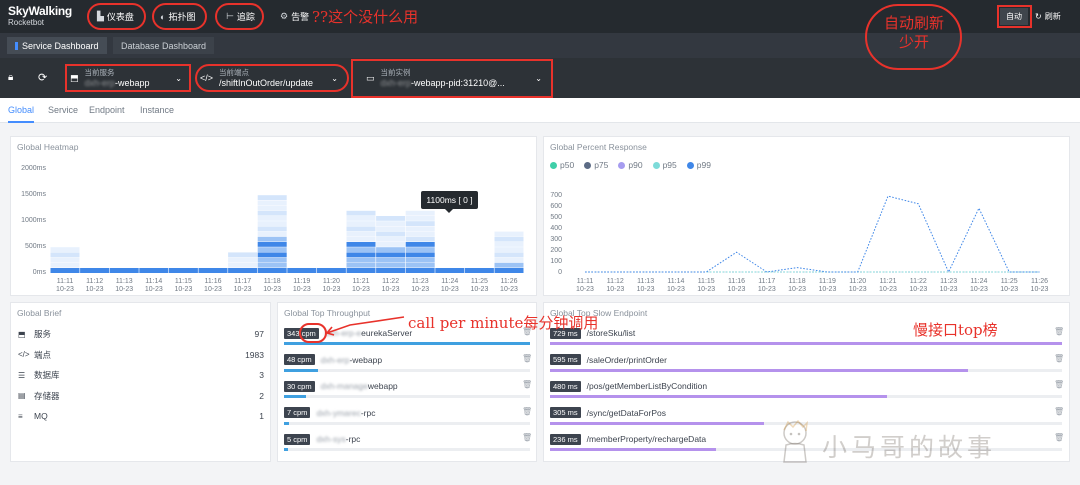 The width and height of the screenshot is (1080, 485). I want to click on watermark-text: 小马哥的故事, so click(909, 447).